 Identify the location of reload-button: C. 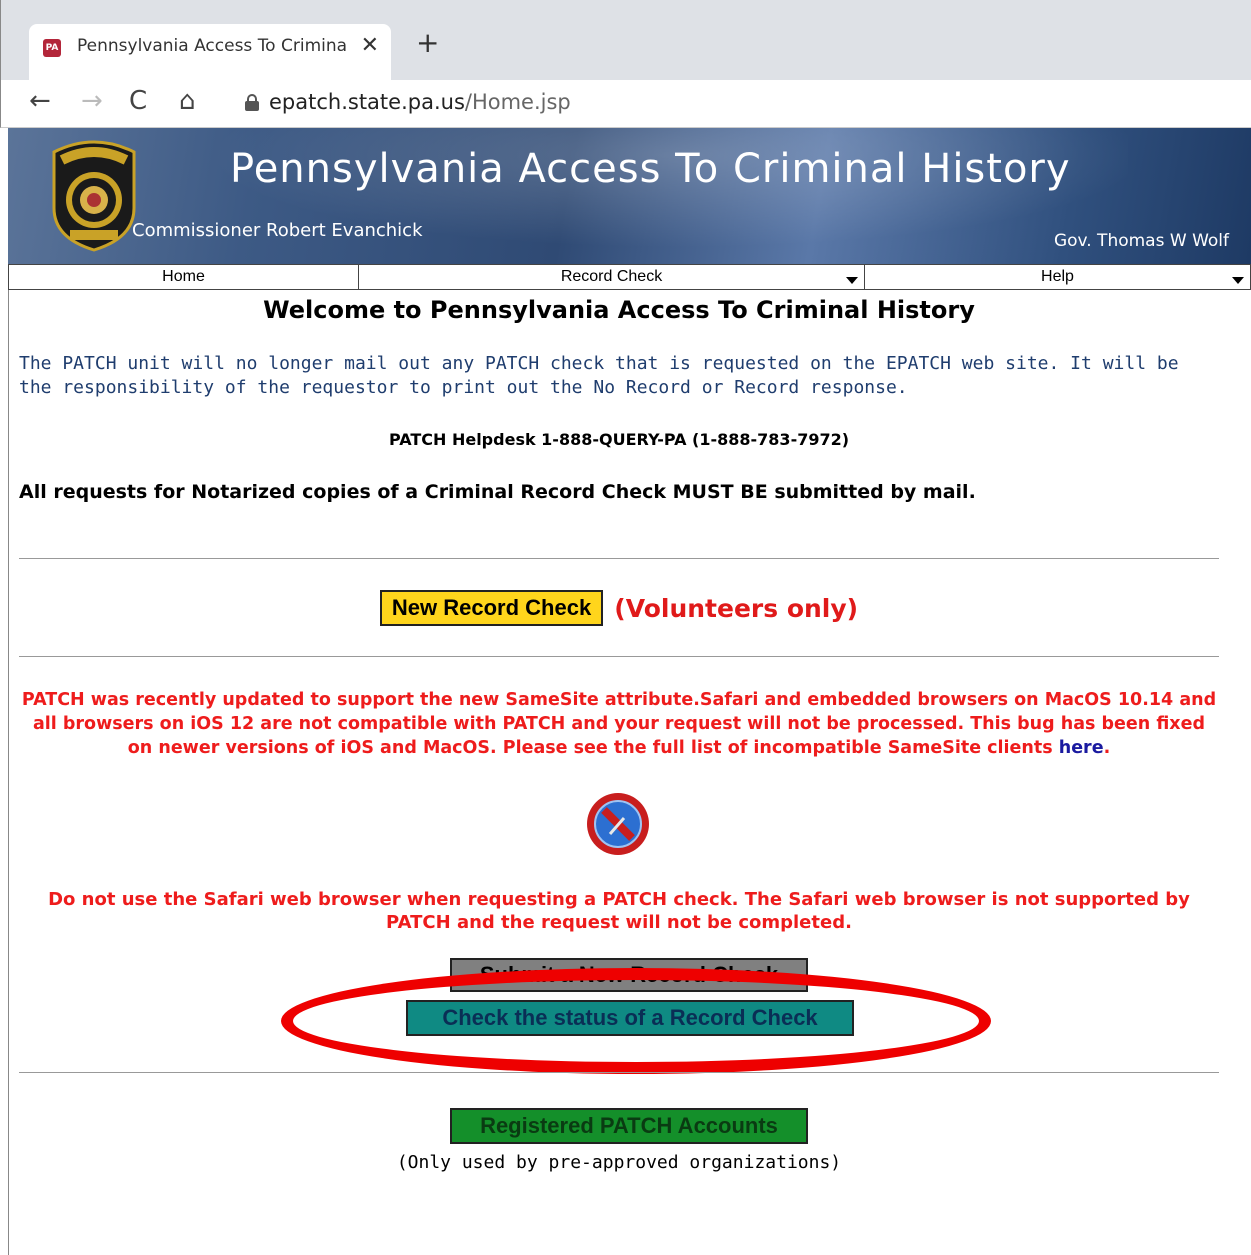
(138, 101).